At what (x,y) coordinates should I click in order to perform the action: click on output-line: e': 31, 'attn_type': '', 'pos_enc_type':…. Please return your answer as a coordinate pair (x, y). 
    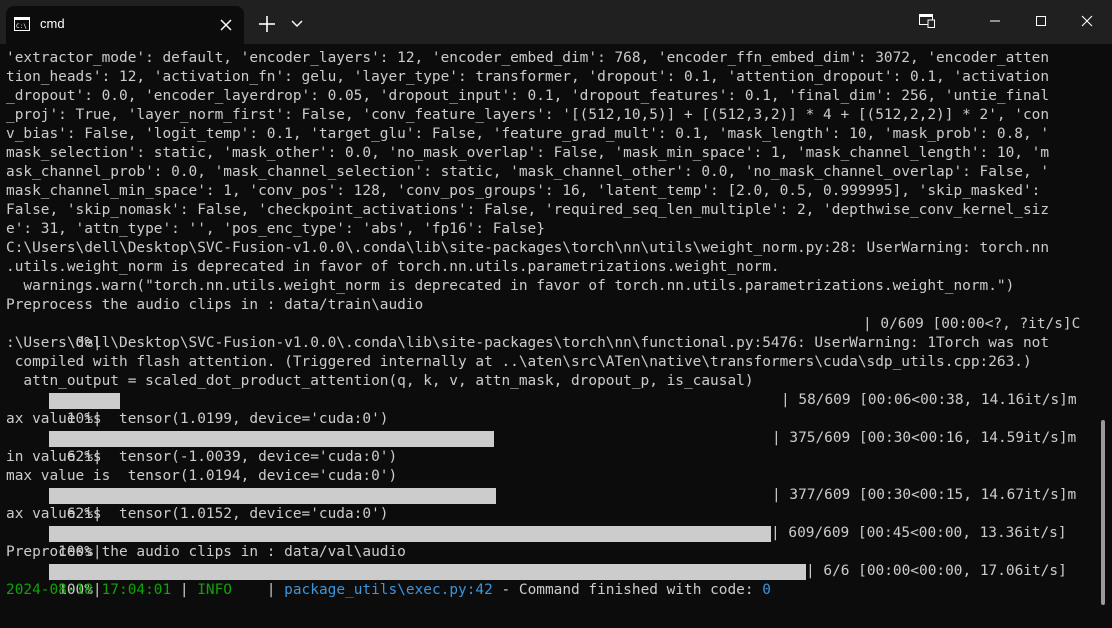
    Looking at the image, I should click on (275, 229).